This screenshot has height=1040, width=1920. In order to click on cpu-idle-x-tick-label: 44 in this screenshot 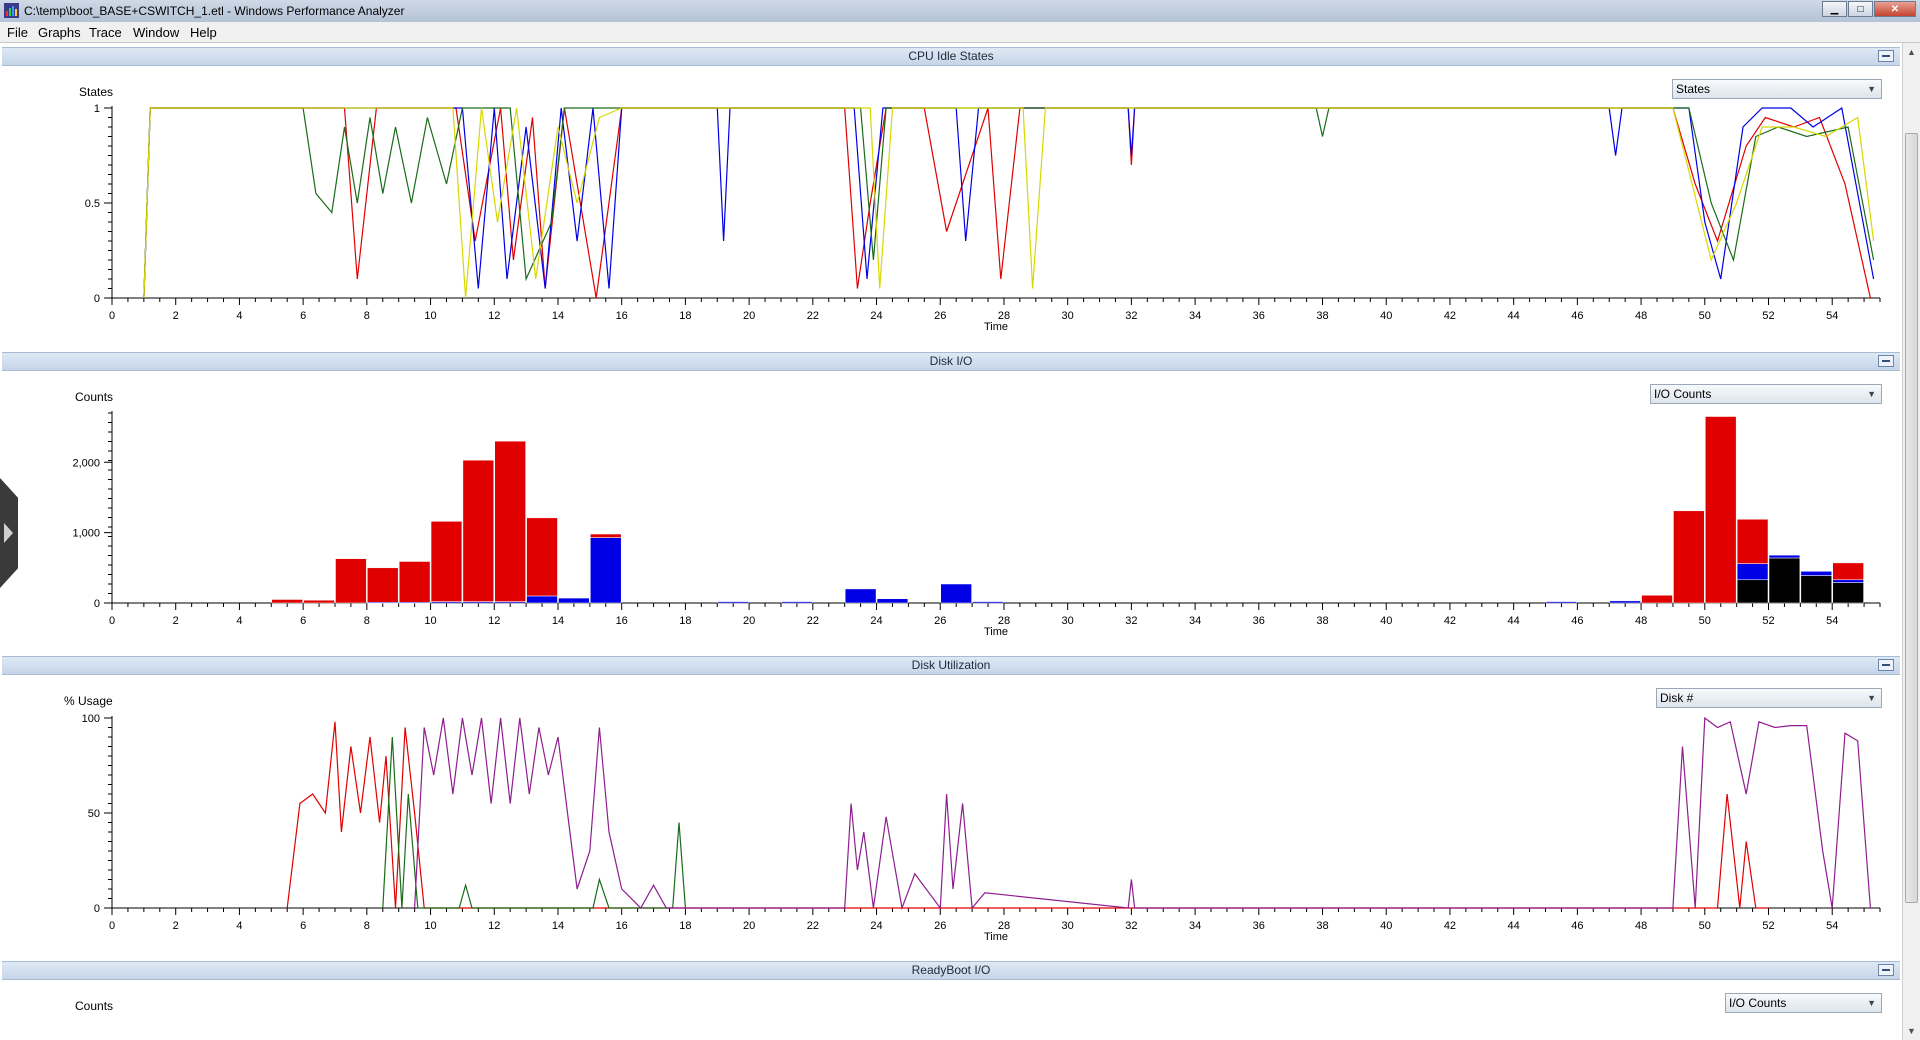, I will do `click(1514, 316)`.